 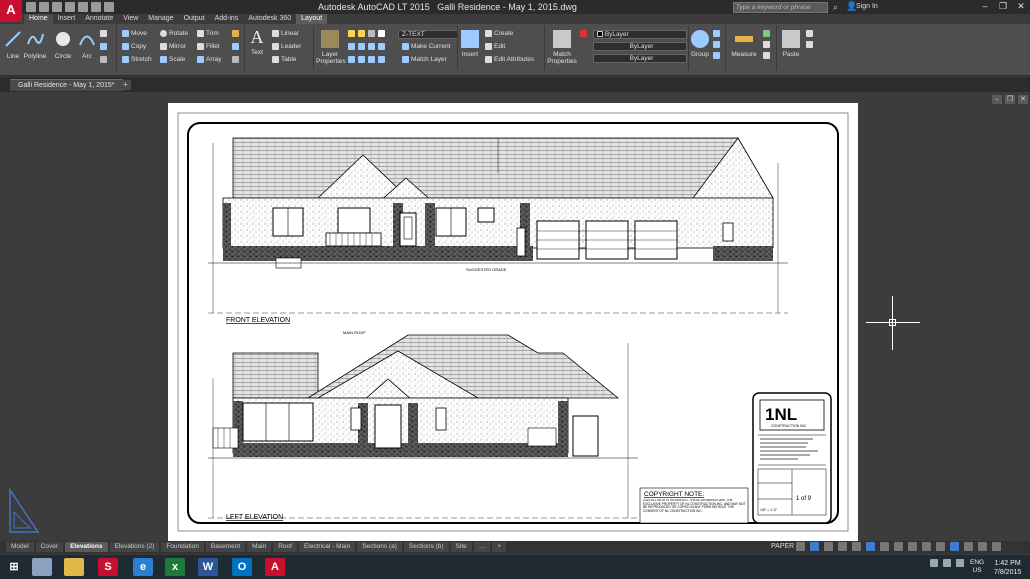 What do you see at coordinates (103, 59) in the screenshot?
I see `boundary-tool` at bounding box center [103, 59].